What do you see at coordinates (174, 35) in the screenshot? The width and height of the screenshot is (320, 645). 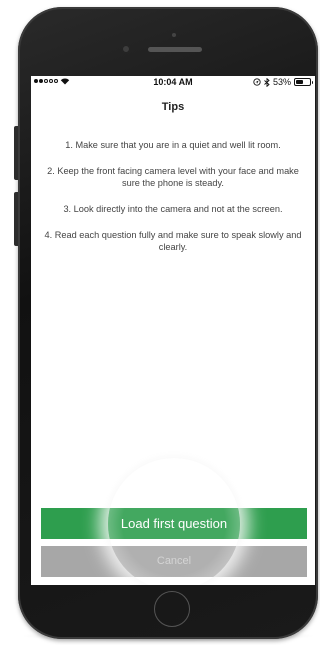 I see `proximity-sensor` at bounding box center [174, 35].